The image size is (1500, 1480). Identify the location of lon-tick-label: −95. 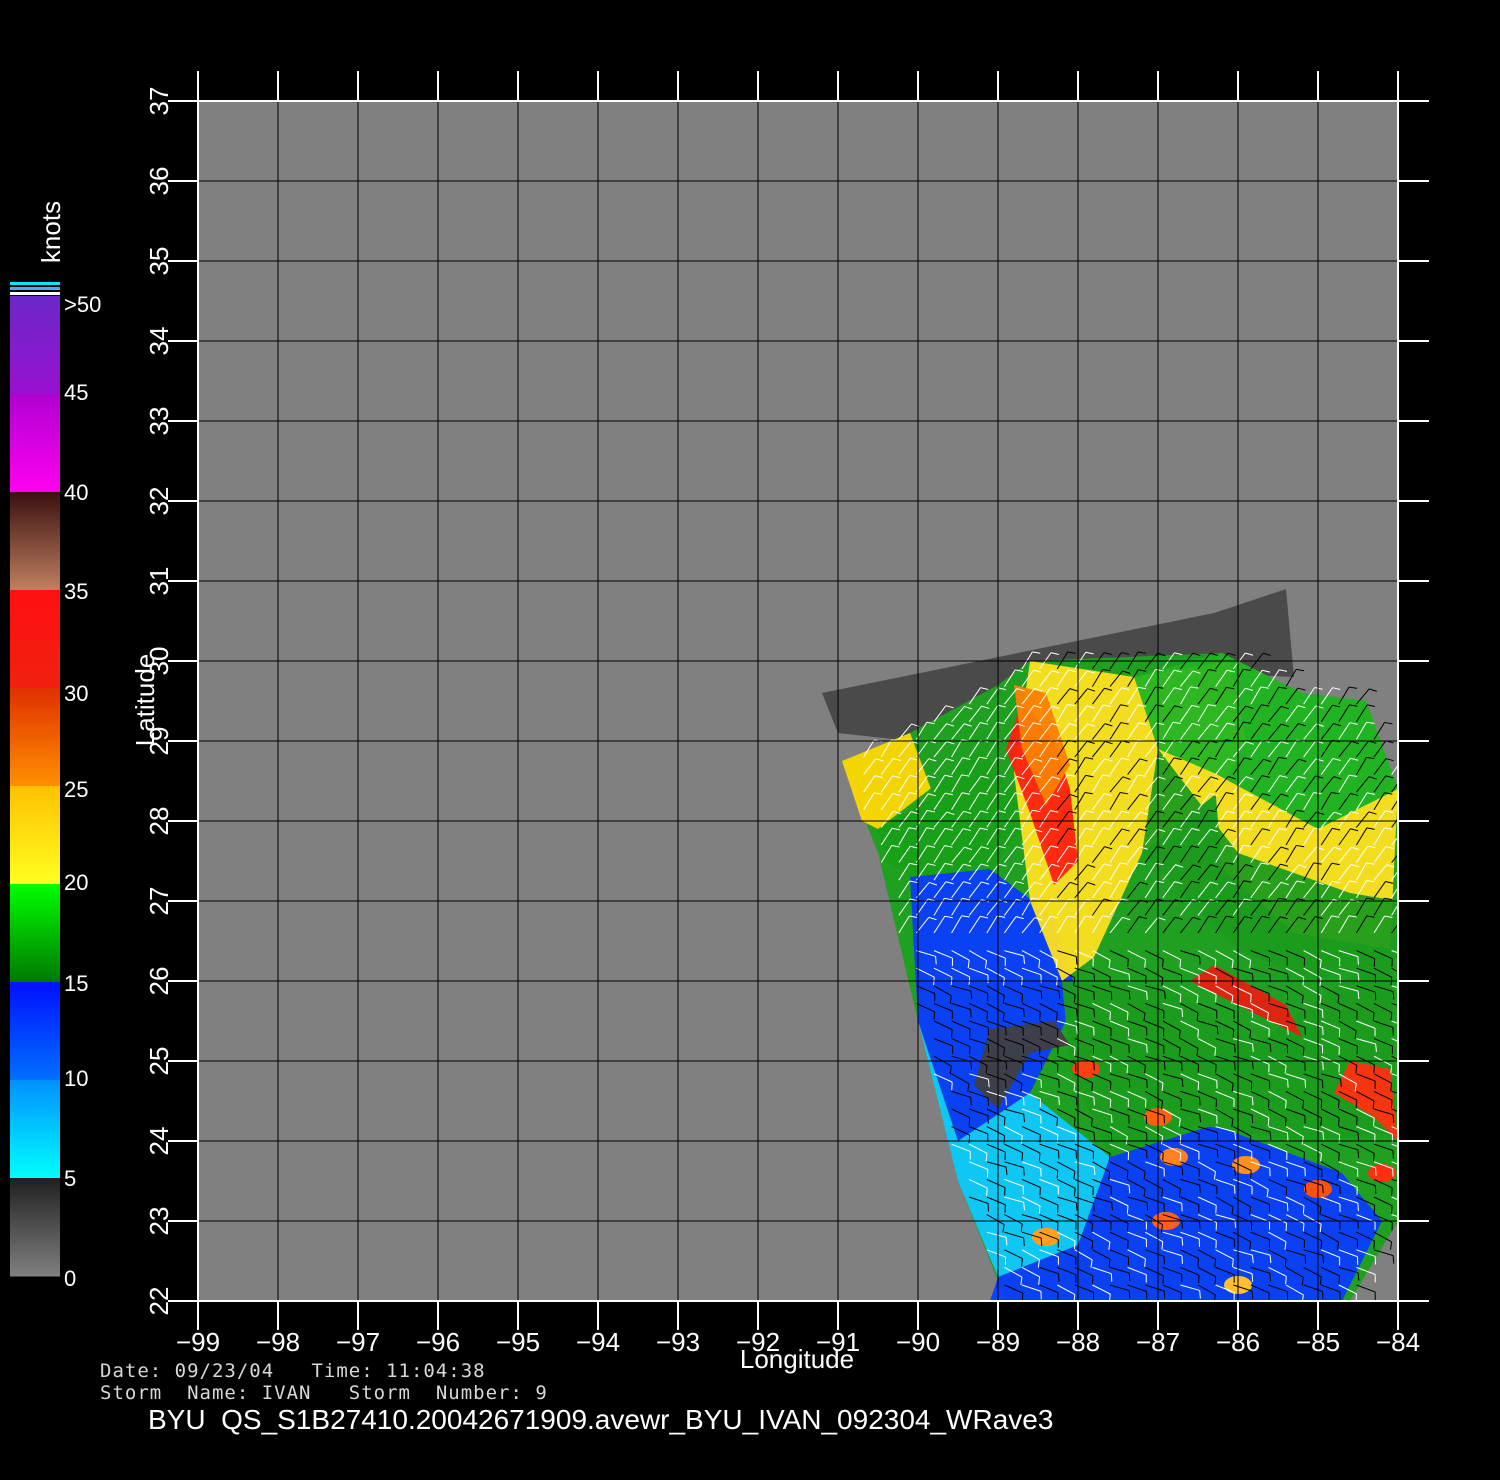
(518, 1342).